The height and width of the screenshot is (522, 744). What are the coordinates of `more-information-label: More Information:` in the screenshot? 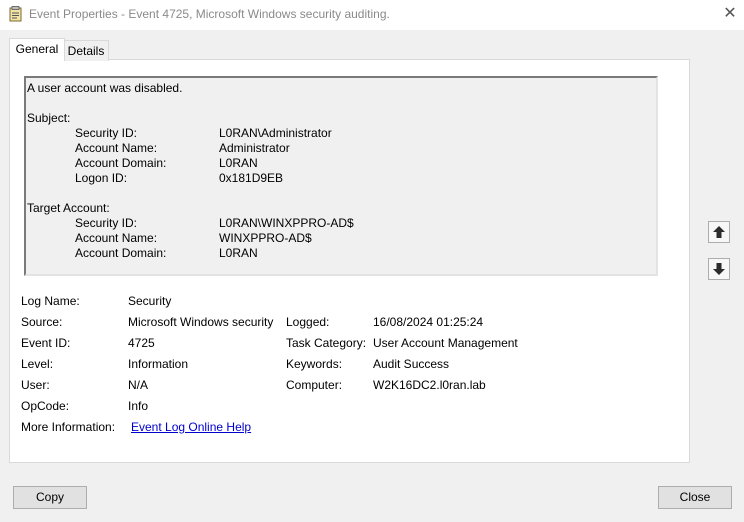 It's located at (68, 427).